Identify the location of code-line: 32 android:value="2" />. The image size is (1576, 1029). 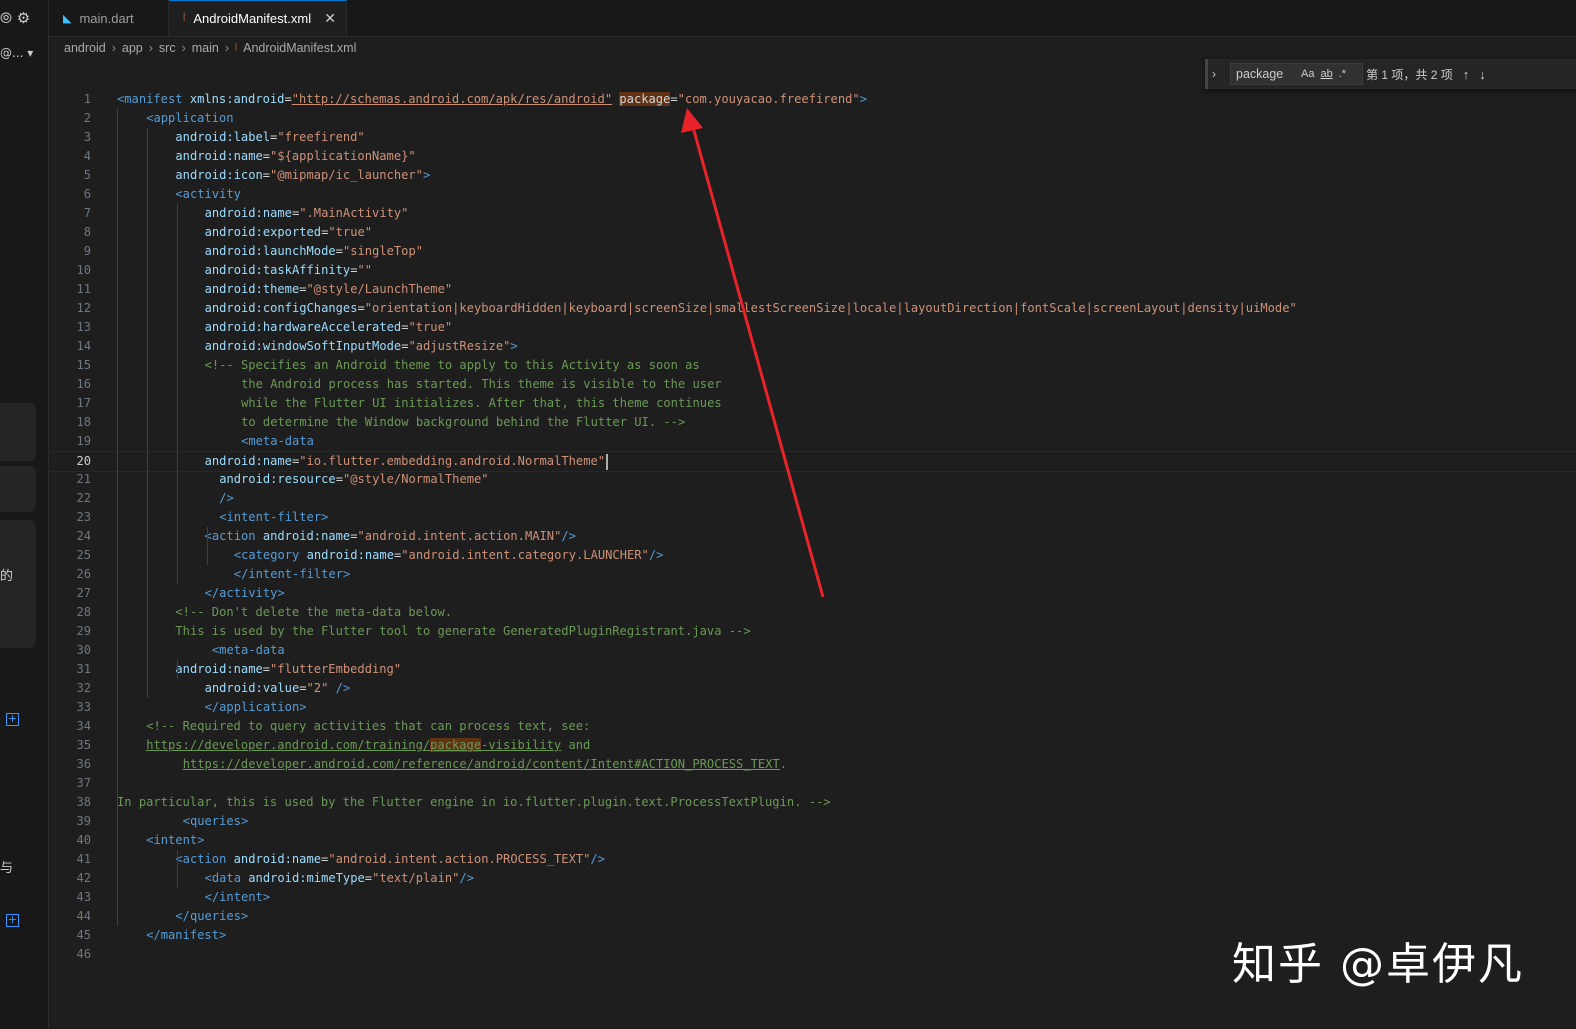
(812, 688).